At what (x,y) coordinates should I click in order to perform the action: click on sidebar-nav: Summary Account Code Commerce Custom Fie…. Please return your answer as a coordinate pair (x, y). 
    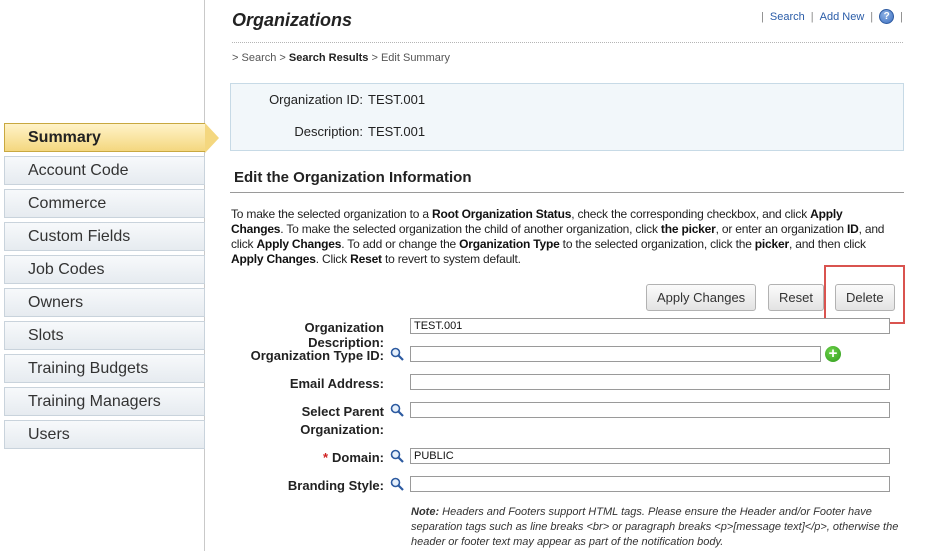
    Looking at the image, I should click on (111, 288).